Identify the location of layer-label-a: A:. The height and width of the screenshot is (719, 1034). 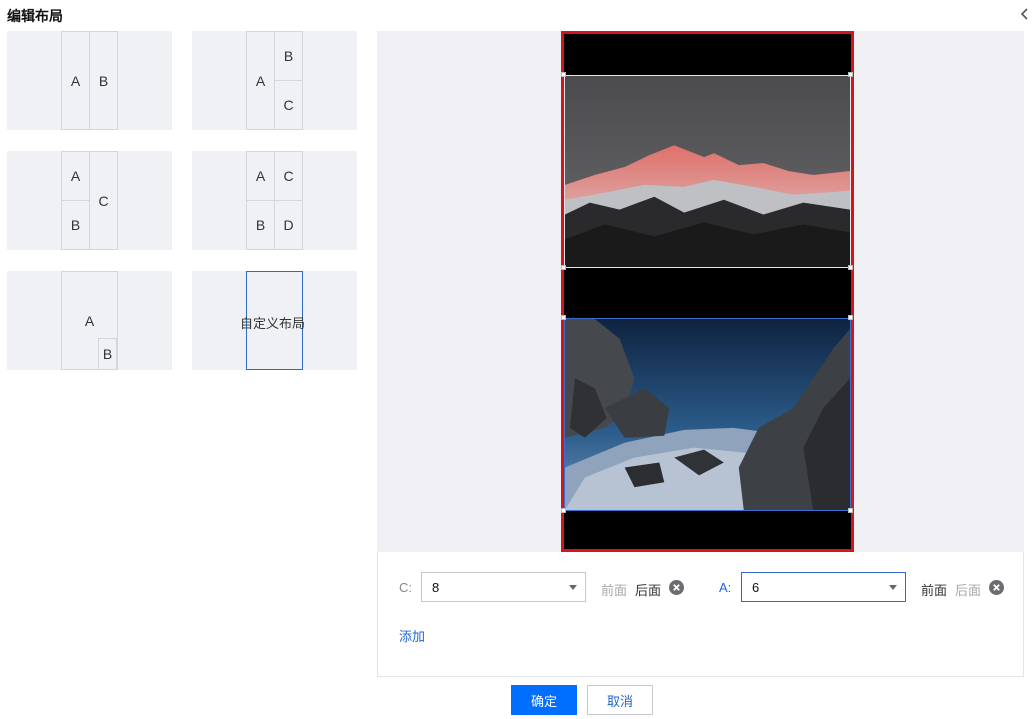
(725, 587).